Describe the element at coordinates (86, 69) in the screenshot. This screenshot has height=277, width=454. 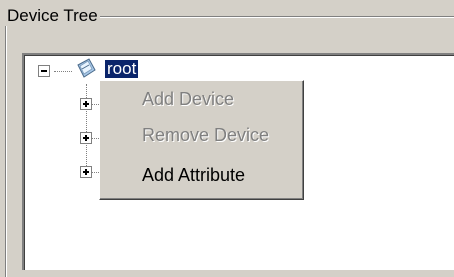
I see `device-icon` at that location.